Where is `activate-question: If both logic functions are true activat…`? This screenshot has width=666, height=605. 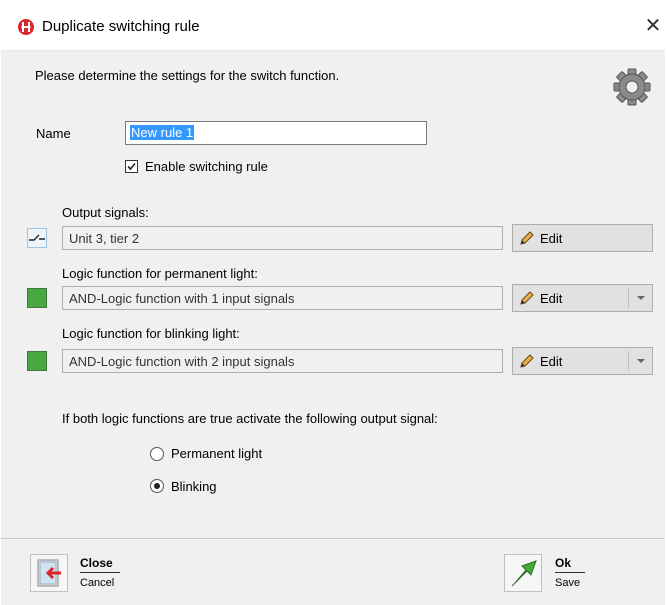
activate-question: If both logic functions are true activat… is located at coordinates (250, 418).